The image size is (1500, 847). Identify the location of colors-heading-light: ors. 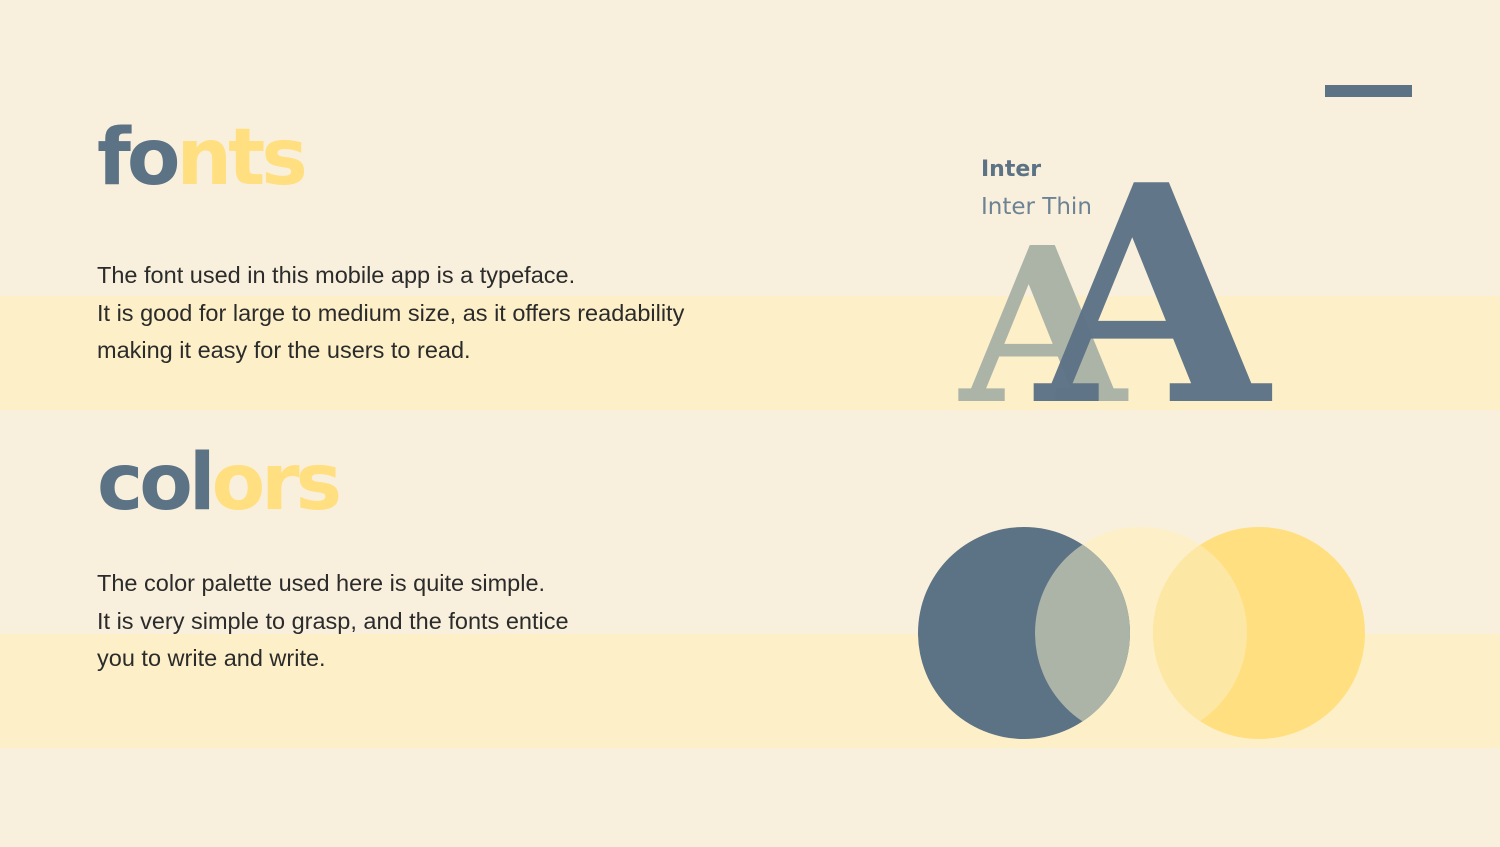
(276, 483).